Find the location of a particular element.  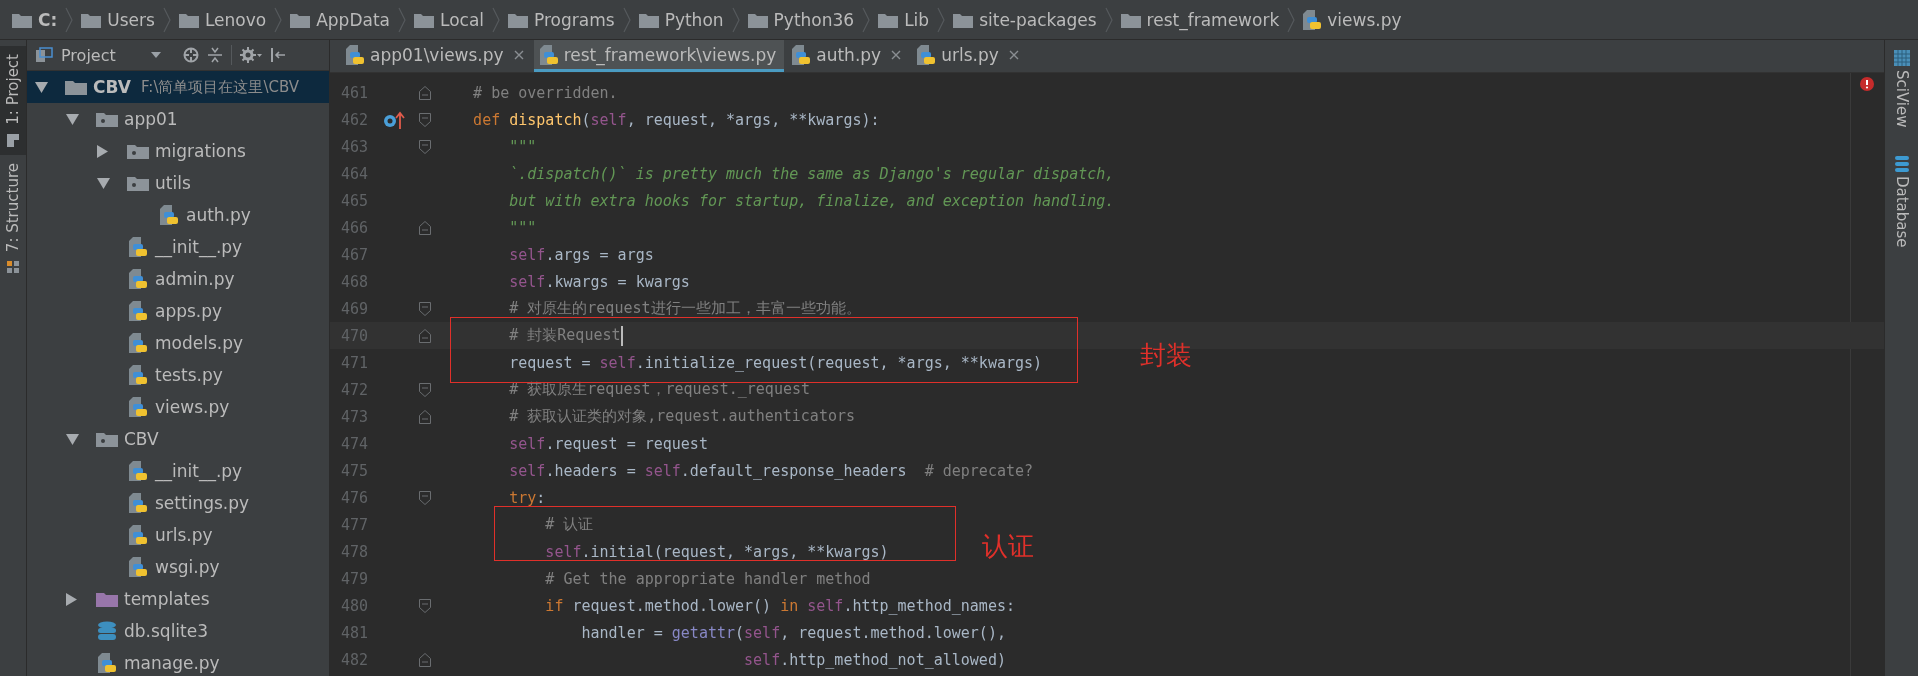

code-line: self.headers = self.default_response_headers # deprecate? is located at coordinates (771, 470).